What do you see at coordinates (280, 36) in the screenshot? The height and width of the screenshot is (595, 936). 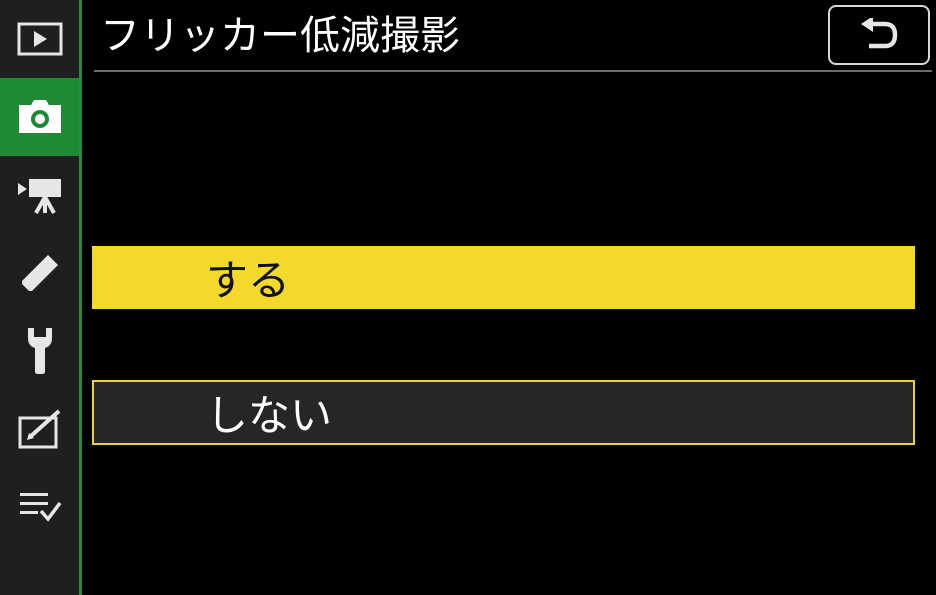 I see `page-title: フリッカー低減撮影` at bounding box center [280, 36].